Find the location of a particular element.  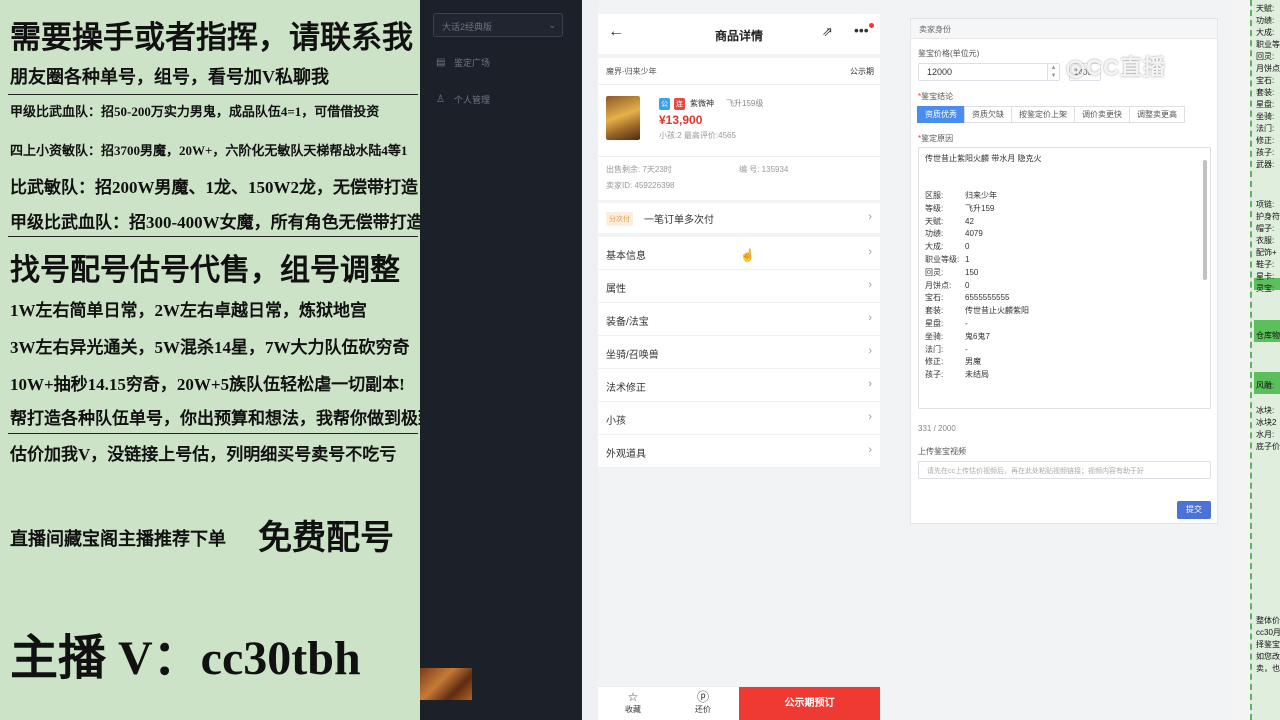

sidebar-item-label: 鉴定广场 is located at coordinates (472, 63).